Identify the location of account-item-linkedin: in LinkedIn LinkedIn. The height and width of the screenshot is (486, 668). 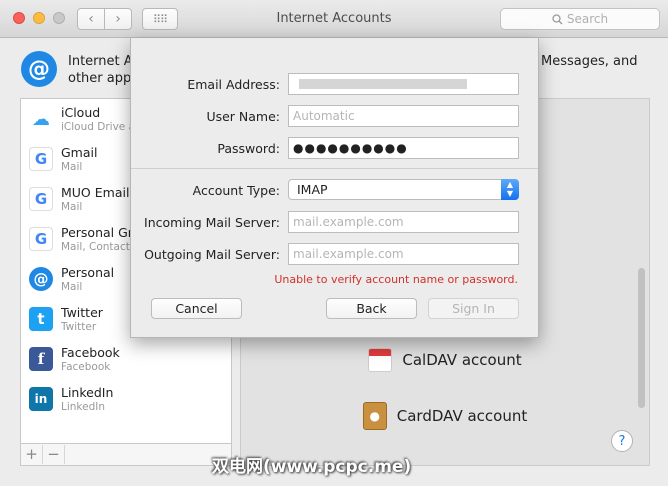
(126, 399).